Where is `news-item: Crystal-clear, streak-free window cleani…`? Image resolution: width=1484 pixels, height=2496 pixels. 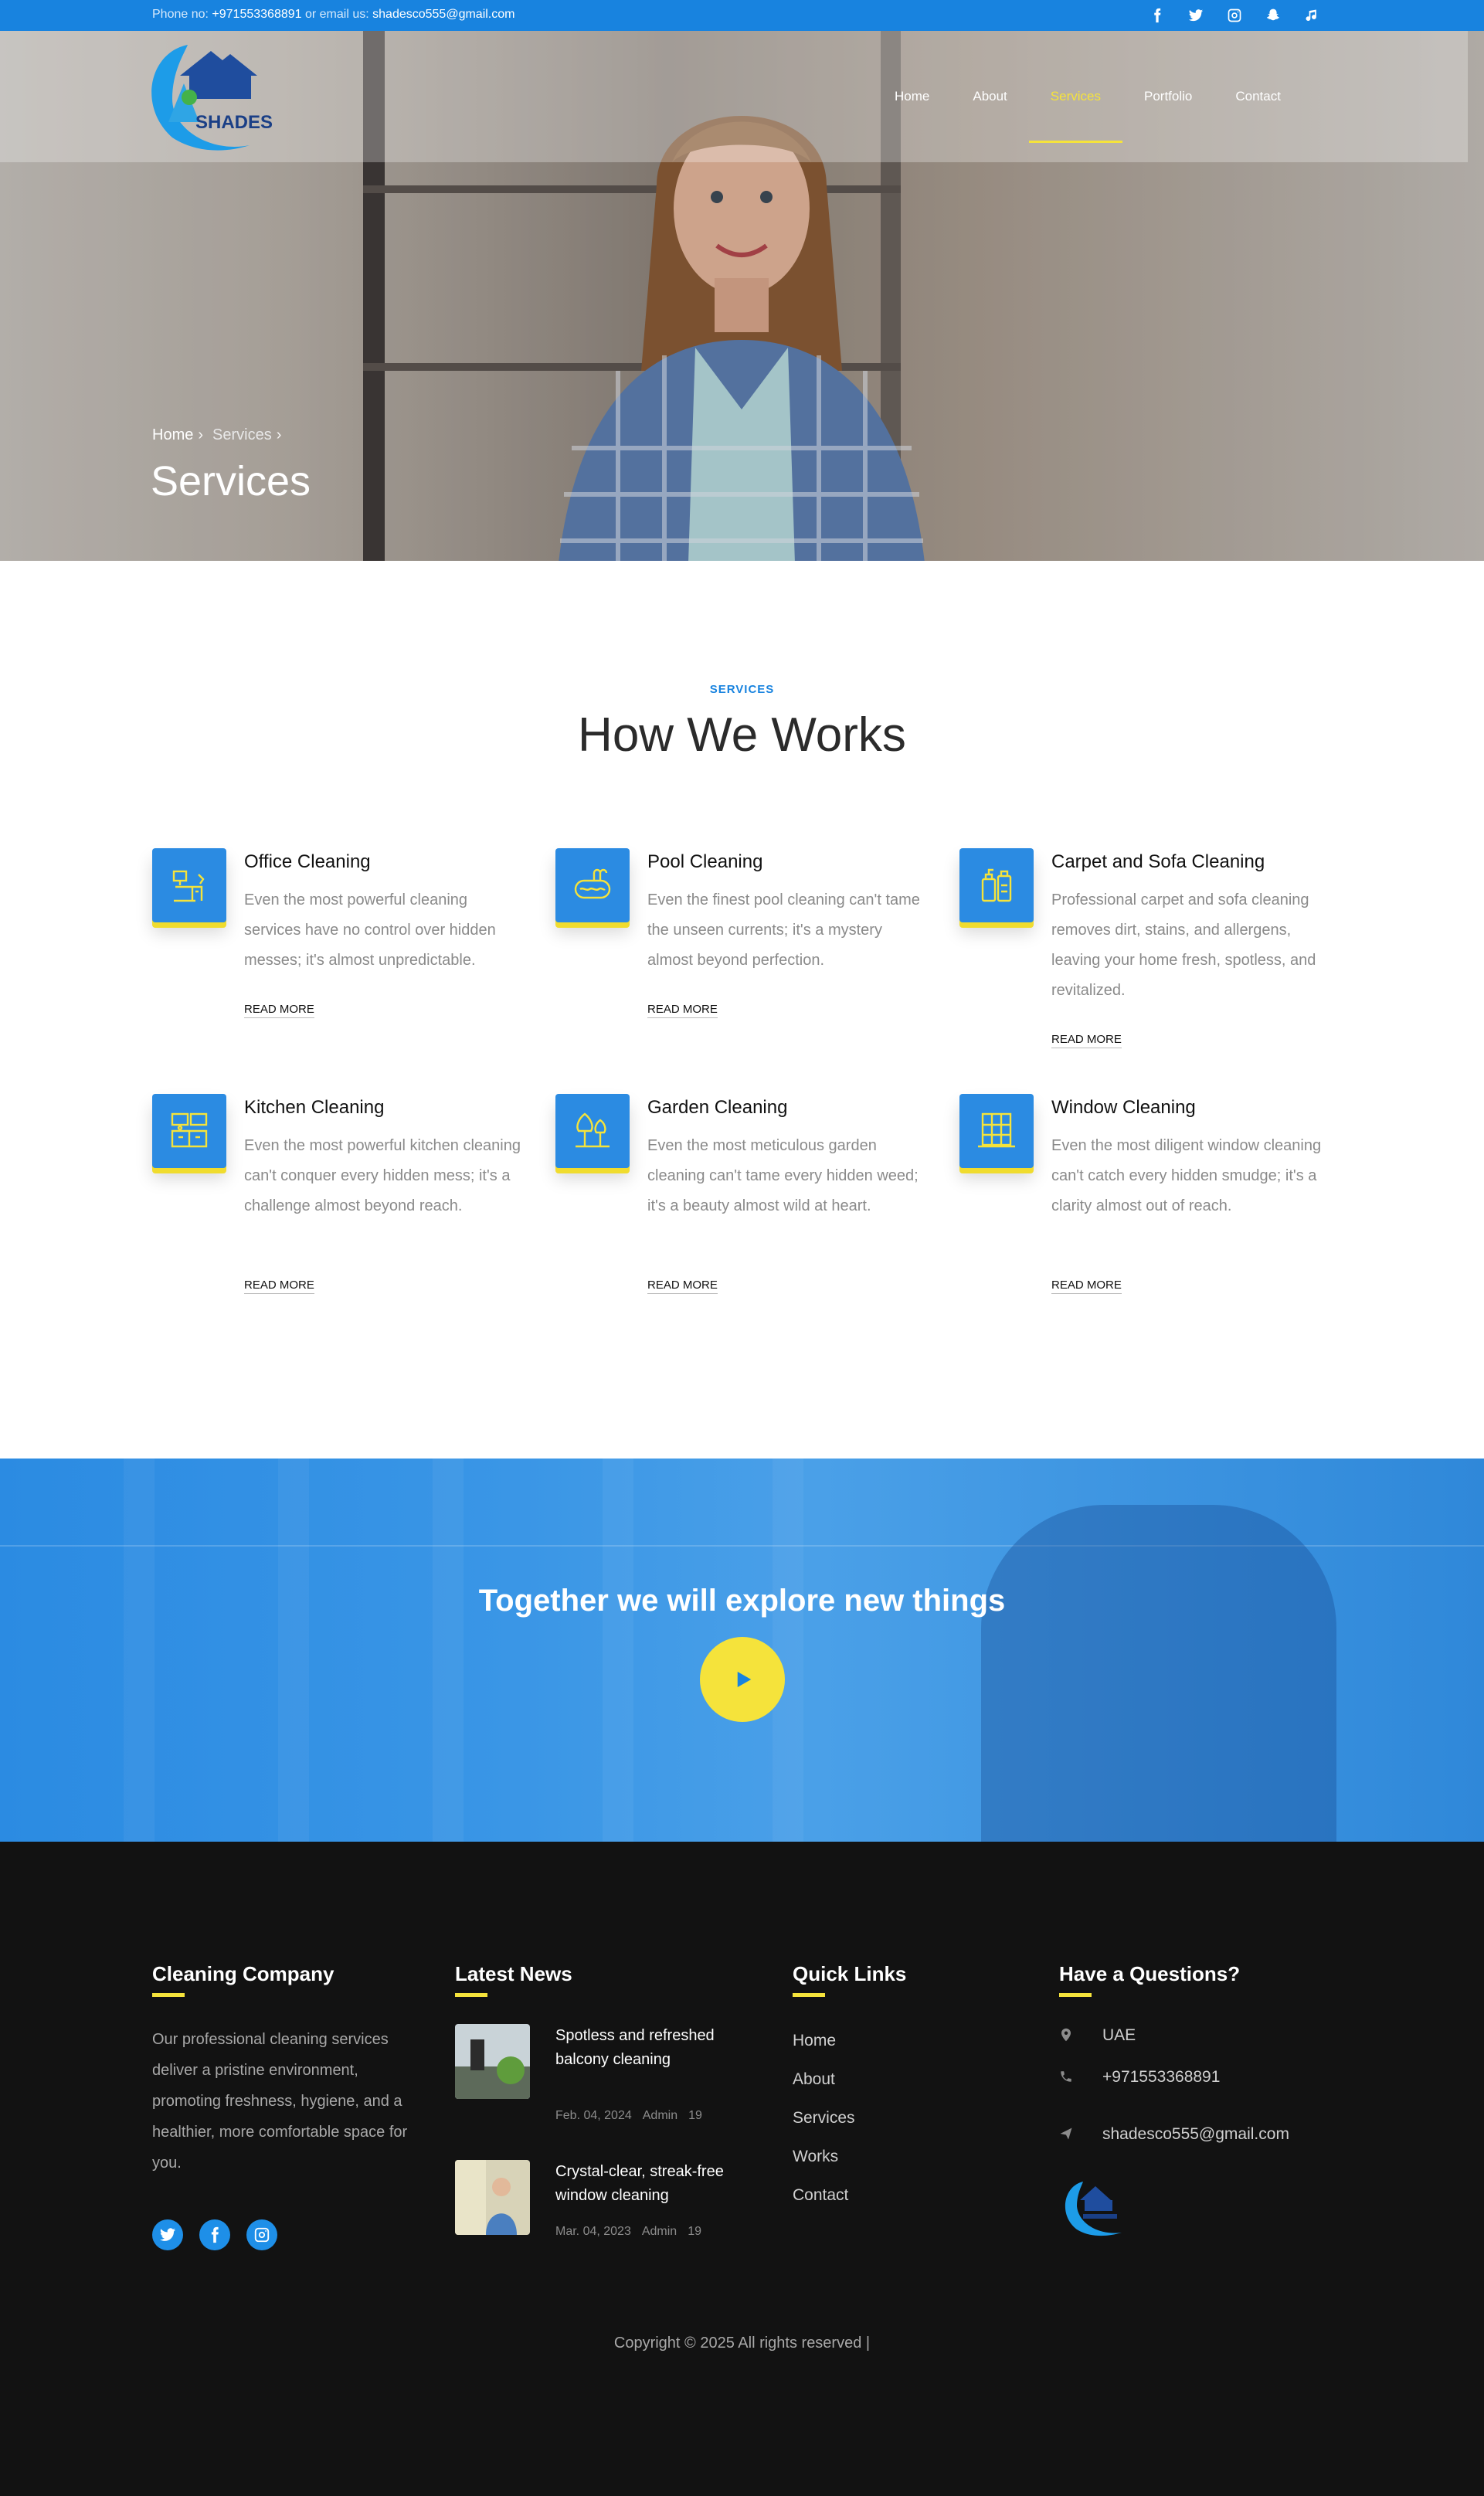 news-item: Crystal-clear, streak-free window cleani… is located at coordinates (594, 2202).